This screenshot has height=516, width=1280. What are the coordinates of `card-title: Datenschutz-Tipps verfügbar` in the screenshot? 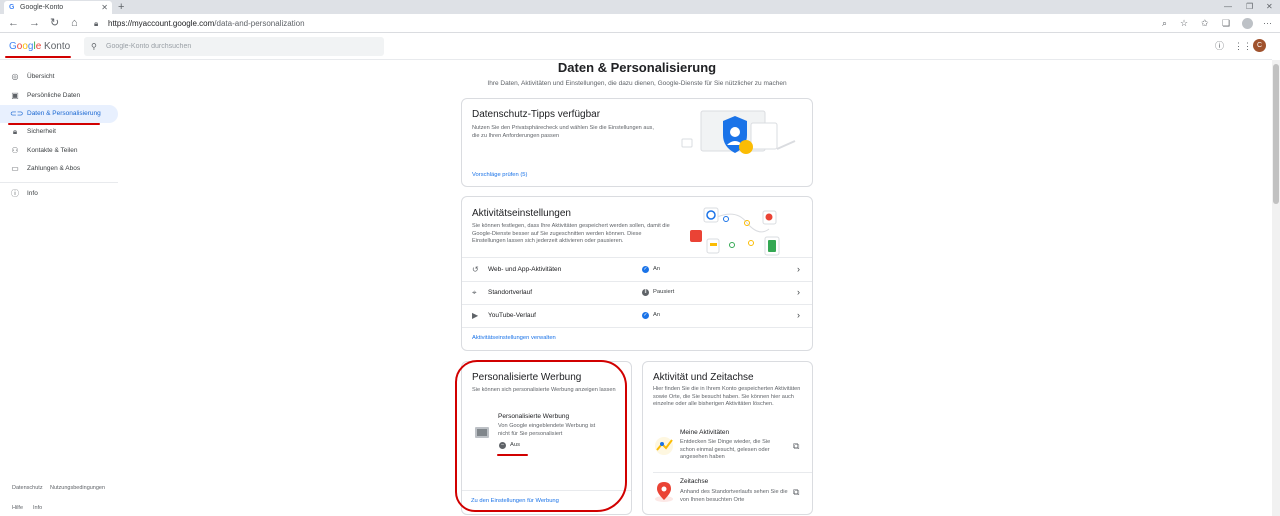 It's located at (536, 114).